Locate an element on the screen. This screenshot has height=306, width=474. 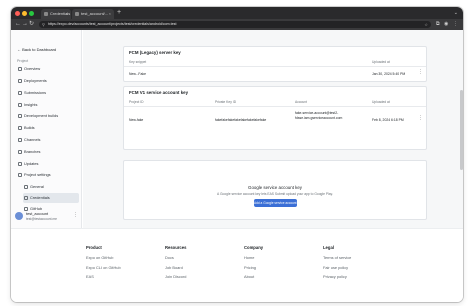
footer-link: EAS is located at coordinates (103, 277).